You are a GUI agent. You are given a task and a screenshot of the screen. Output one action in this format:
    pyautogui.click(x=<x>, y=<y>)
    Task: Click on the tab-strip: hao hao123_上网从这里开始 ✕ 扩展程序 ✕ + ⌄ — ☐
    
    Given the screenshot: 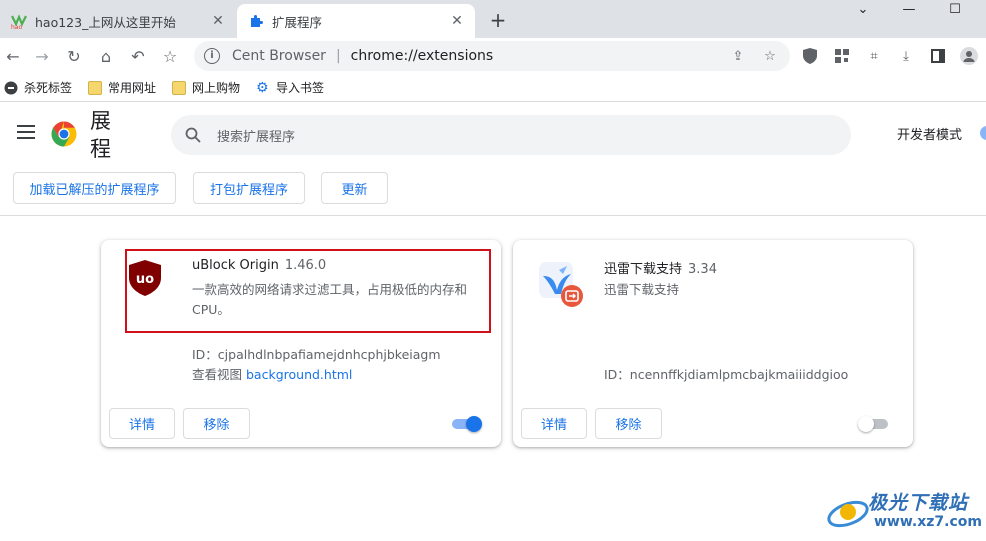 What is the action you would take?
    pyautogui.click(x=493, y=19)
    